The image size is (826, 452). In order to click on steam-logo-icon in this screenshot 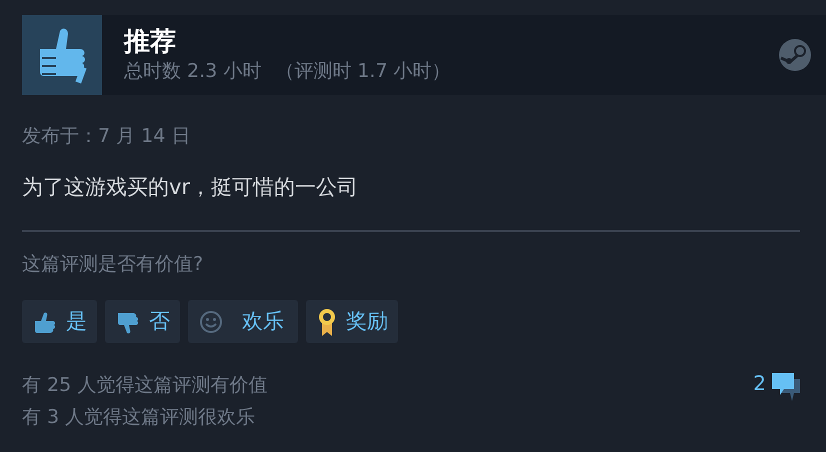, I will do `click(795, 55)`.